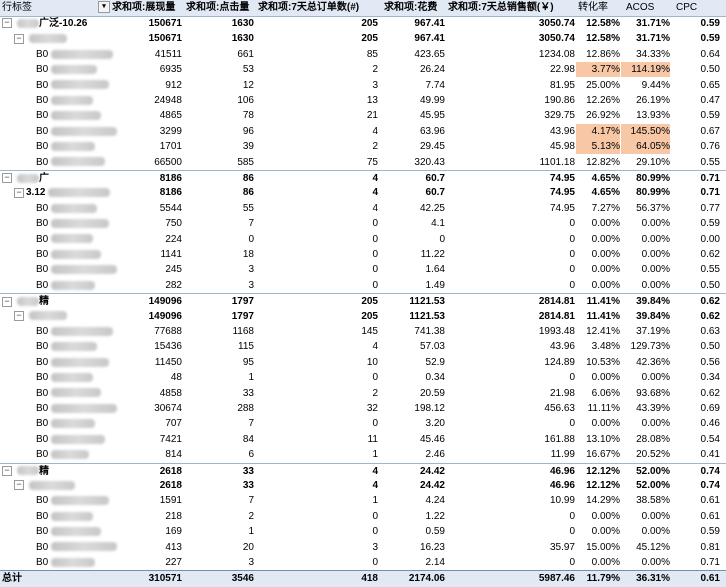 This screenshot has height=587, width=726. What do you see at coordinates (410, 471) in the screenshot?
I see `table-cell: 24.42` at bounding box center [410, 471].